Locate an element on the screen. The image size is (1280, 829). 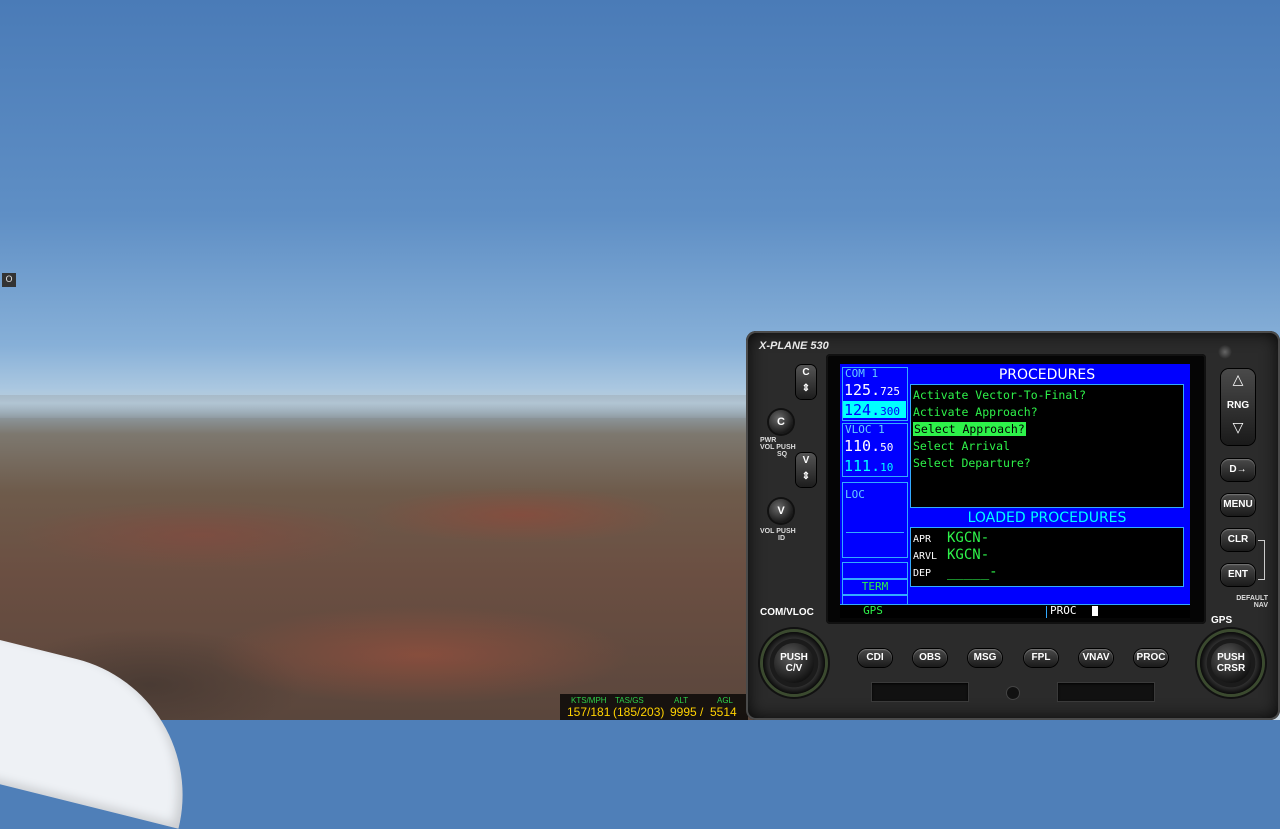
right-large-knob: PUSH CRSR is located at coordinates (1231, 663).